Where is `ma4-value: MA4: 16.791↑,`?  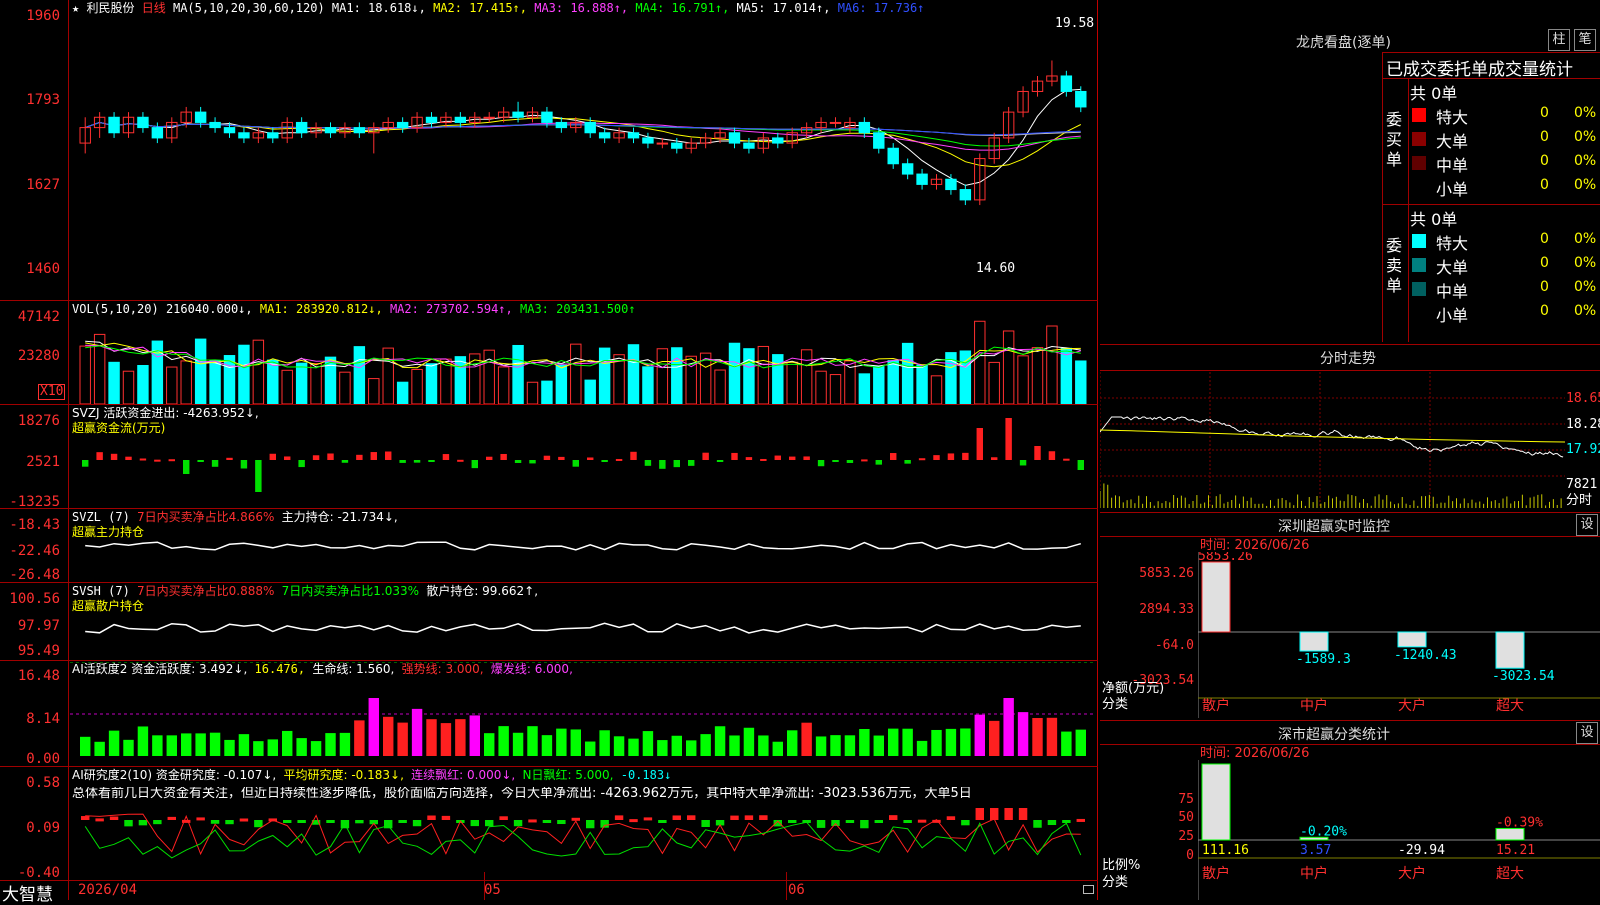 ma4-value: MA4: 16.791↑, is located at coordinates (682, 8).